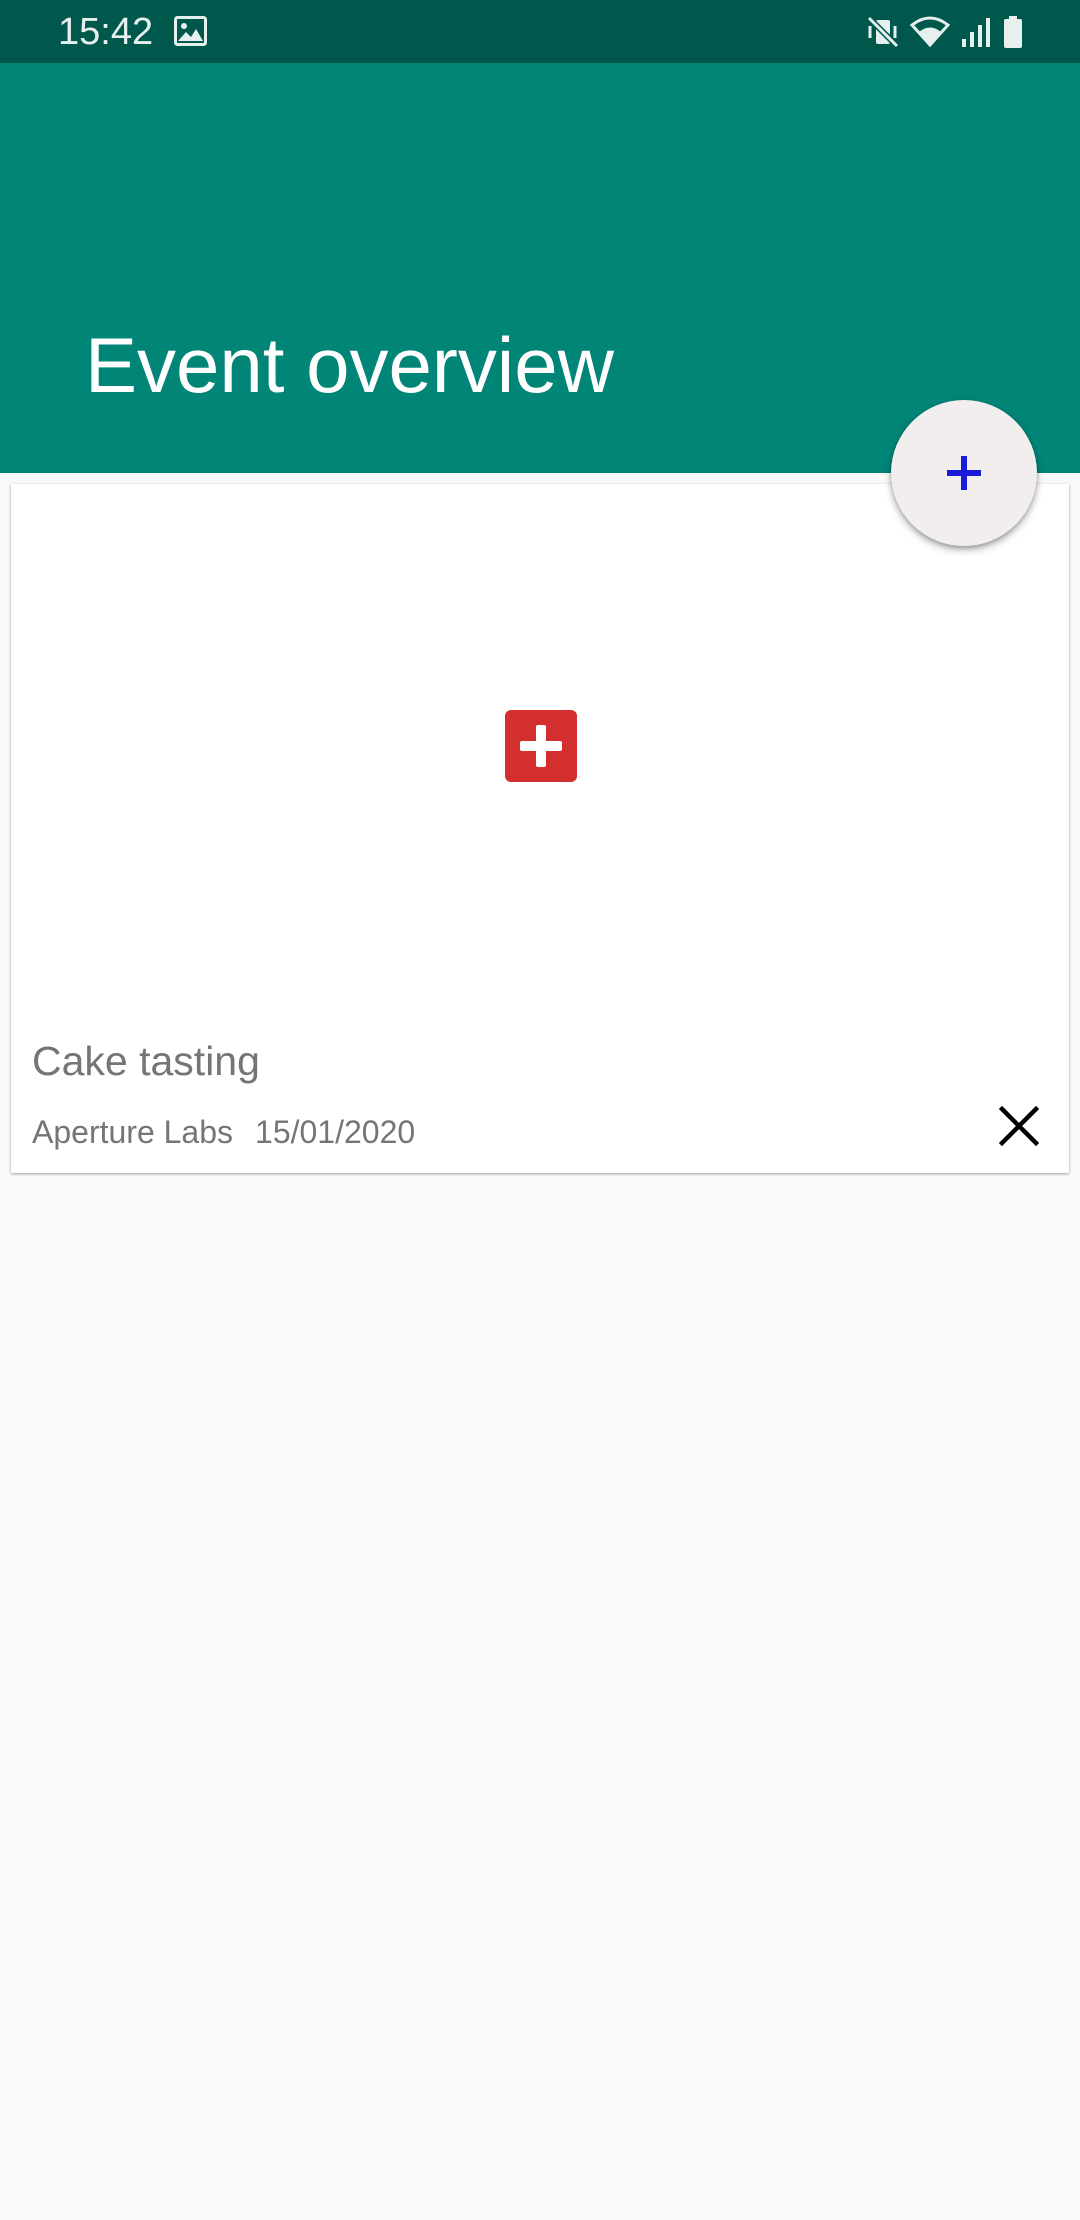 This screenshot has height=2220, width=1080. What do you see at coordinates (883, 32) in the screenshot?
I see `vibrate-mute-icon` at bounding box center [883, 32].